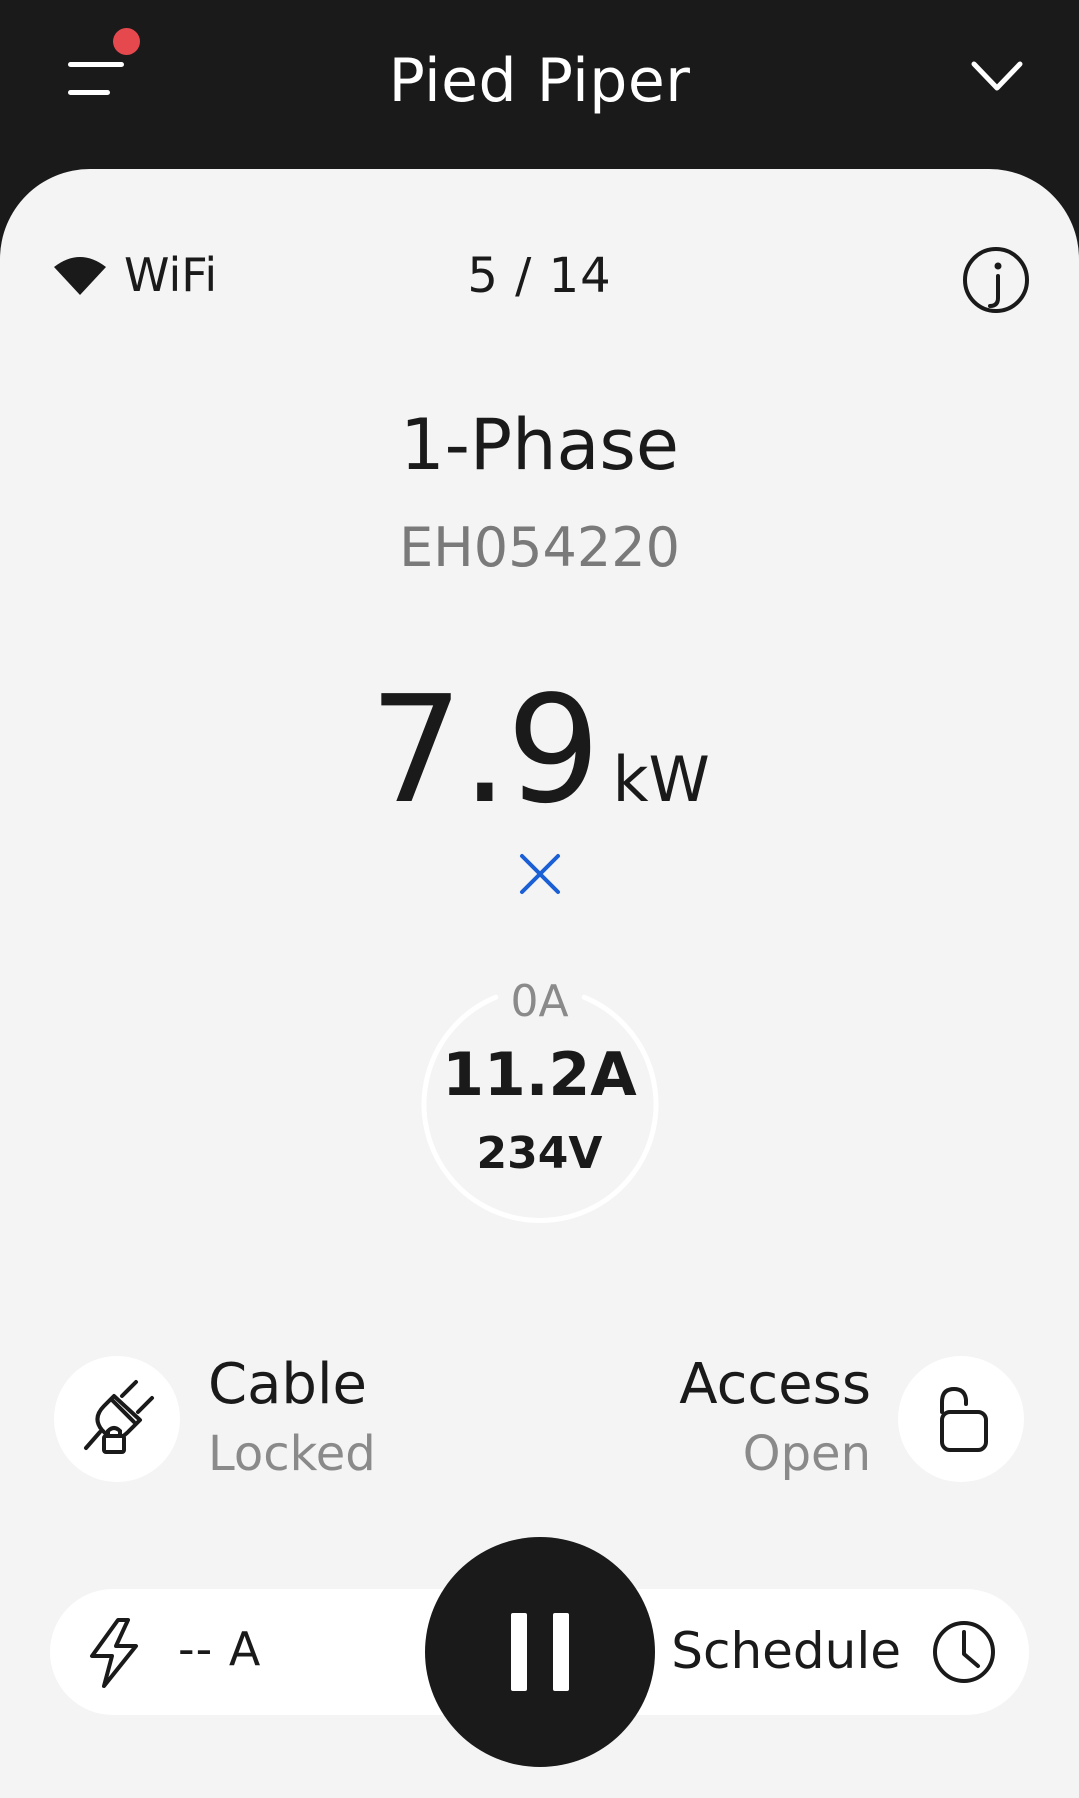 The image size is (1079, 1798). I want to click on power-readout: 7.9 kW, so click(539, 750).